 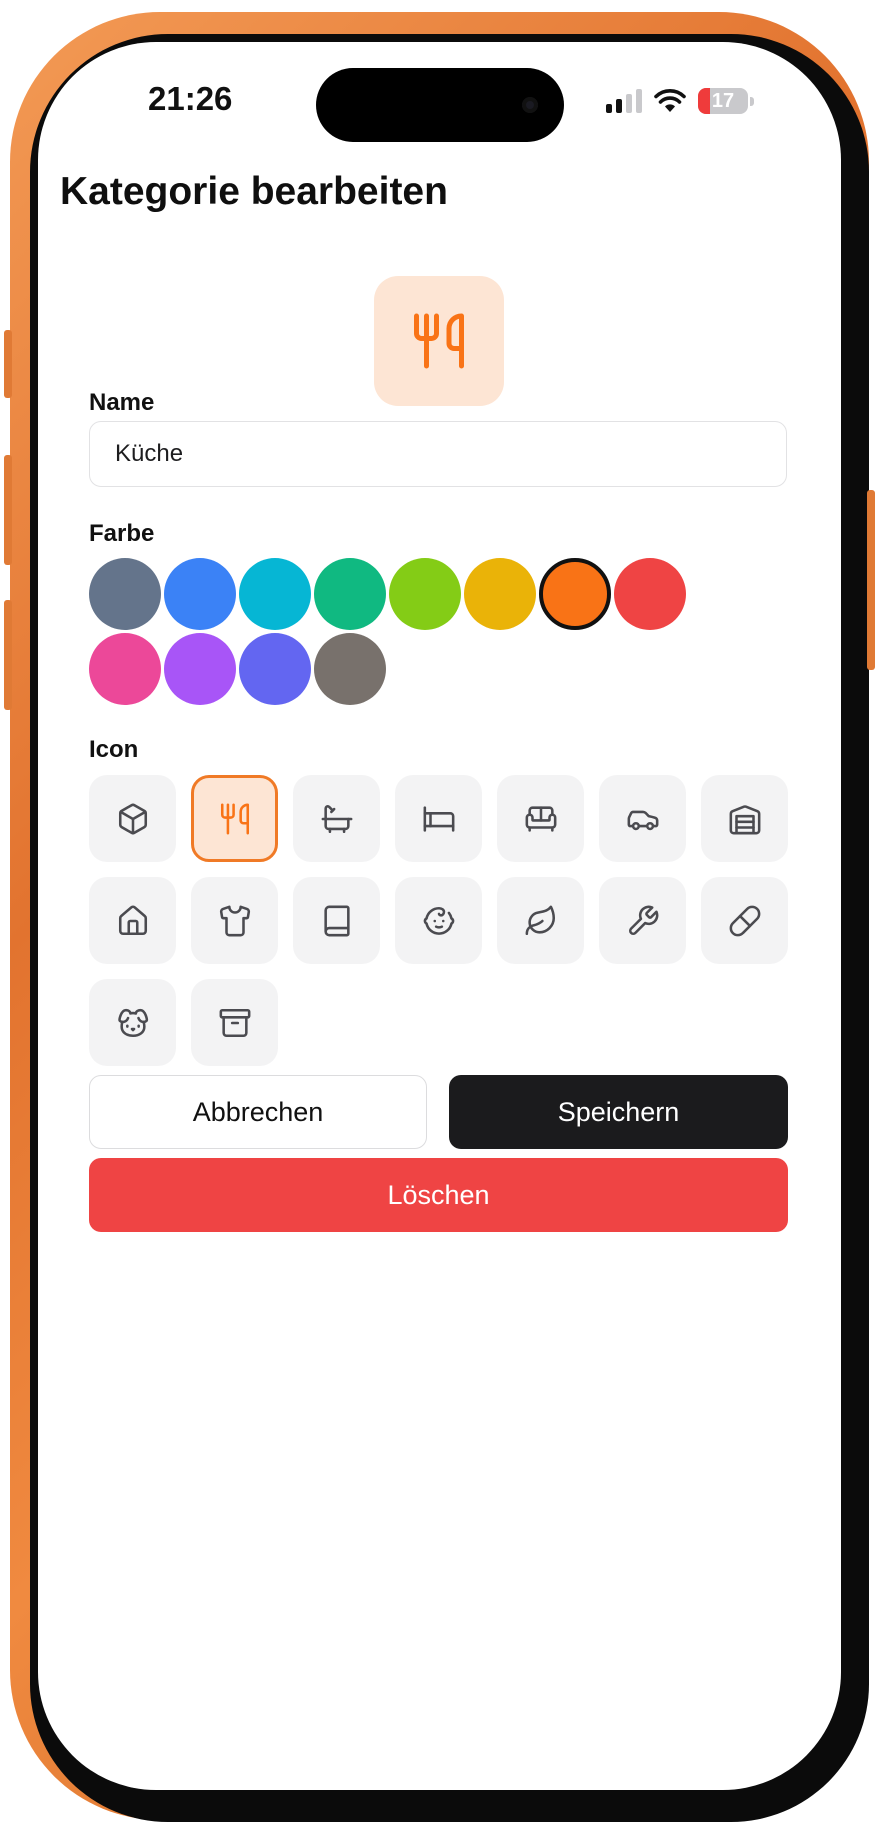 I want to click on wifi-icon, so click(x=670, y=100).